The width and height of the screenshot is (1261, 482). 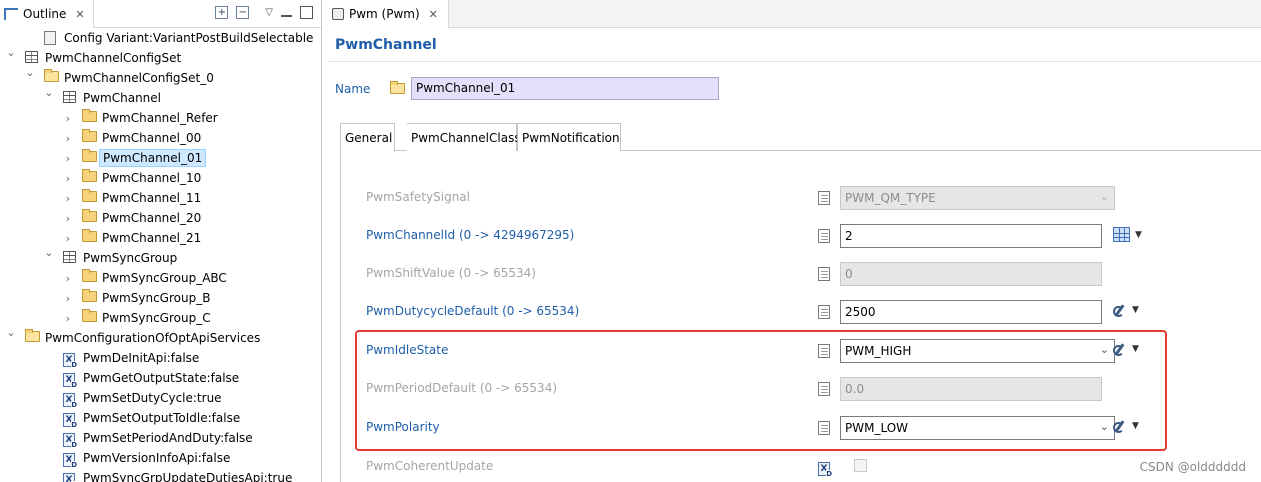 I want to click on boolean-param-icon: X, so click(x=825, y=469).